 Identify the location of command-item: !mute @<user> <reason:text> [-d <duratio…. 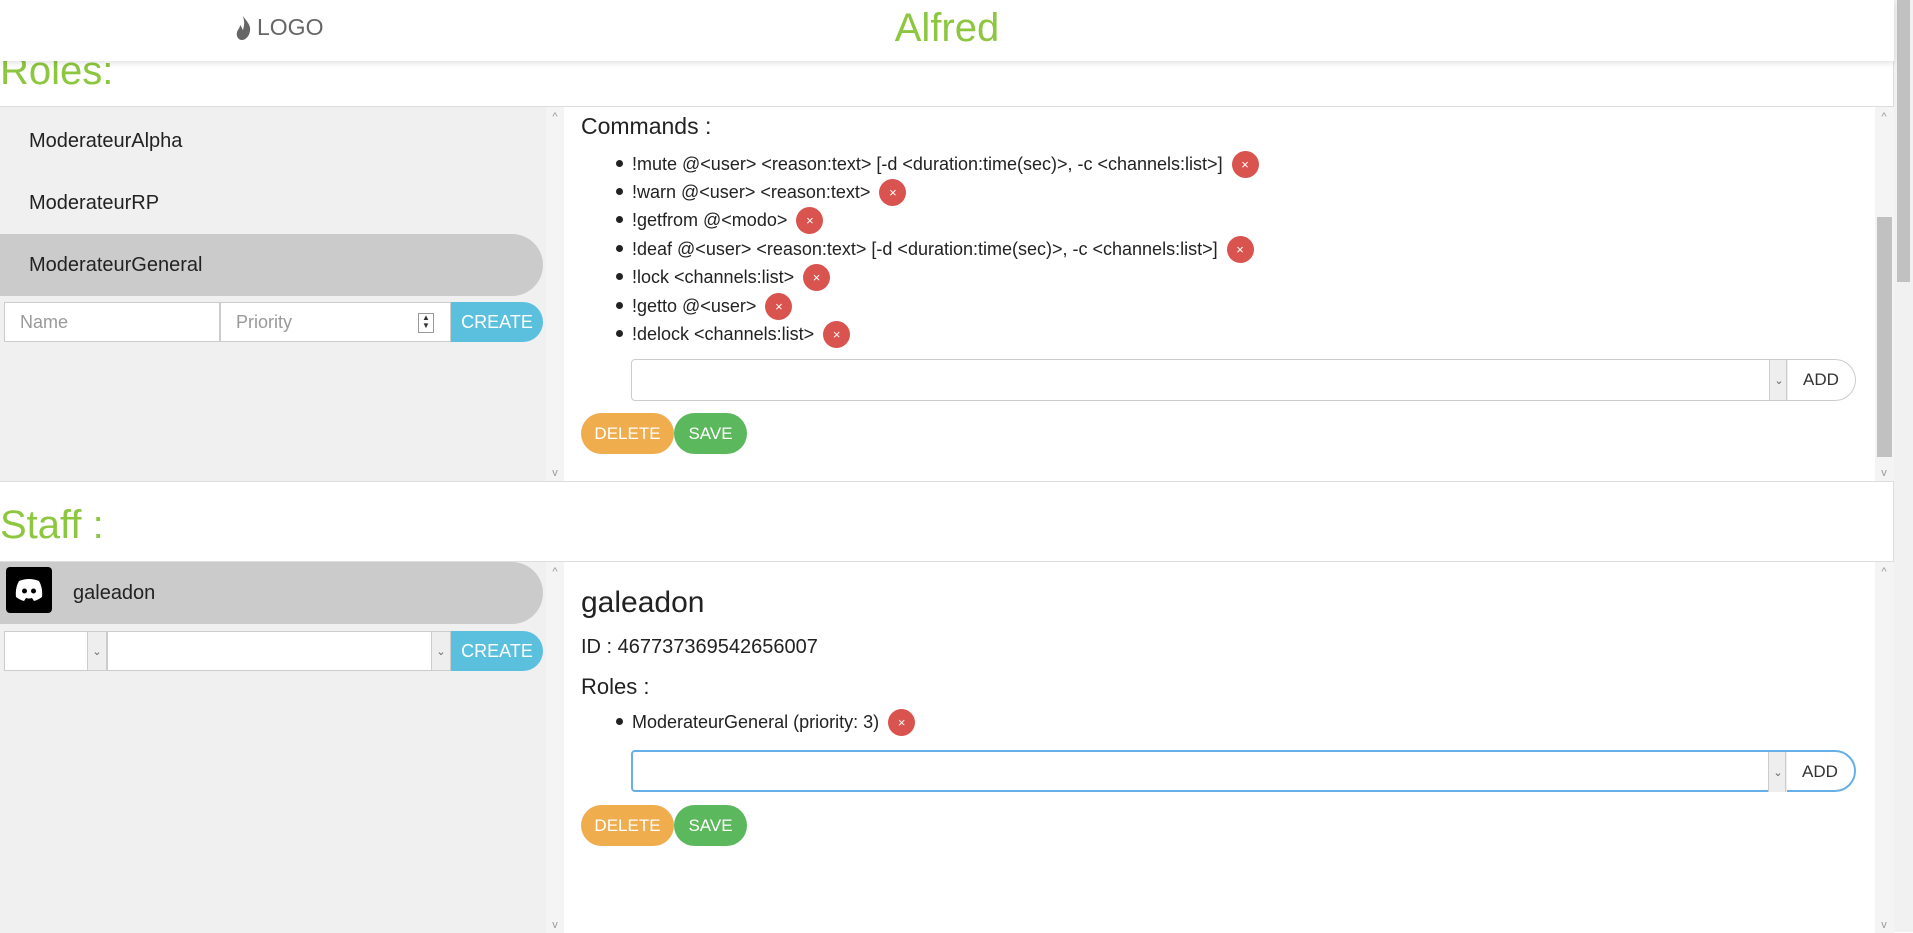
(937, 164).